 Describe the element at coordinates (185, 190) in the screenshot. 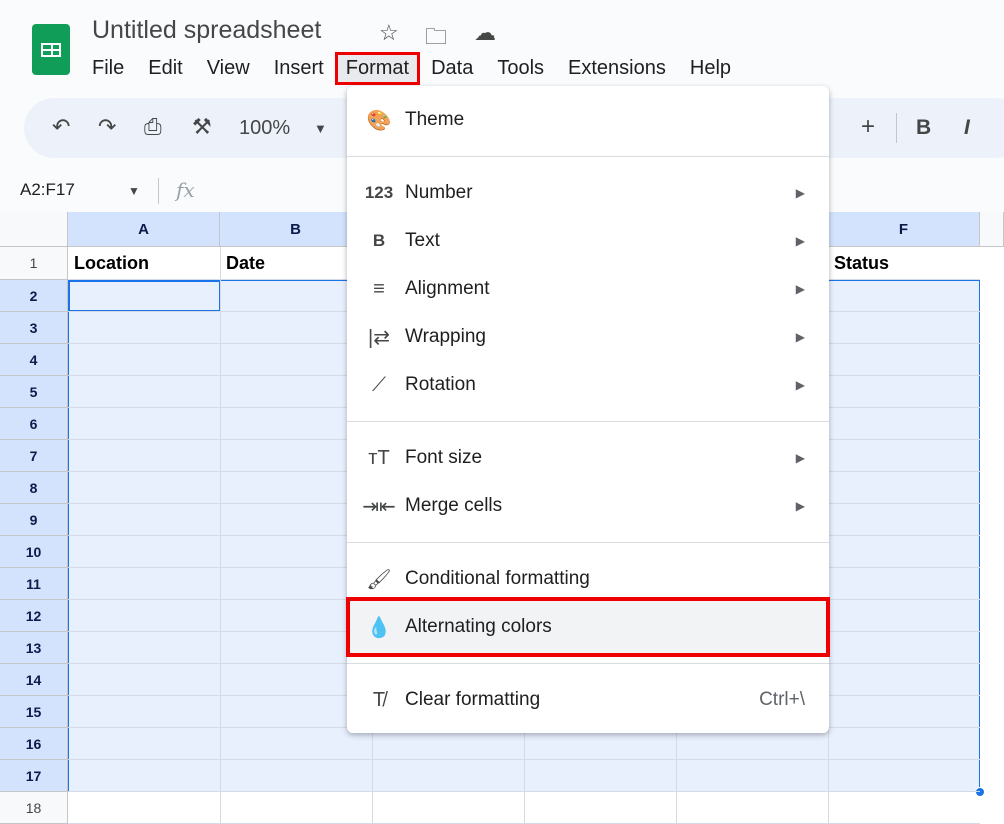

I see `fx-icon: fx` at that location.